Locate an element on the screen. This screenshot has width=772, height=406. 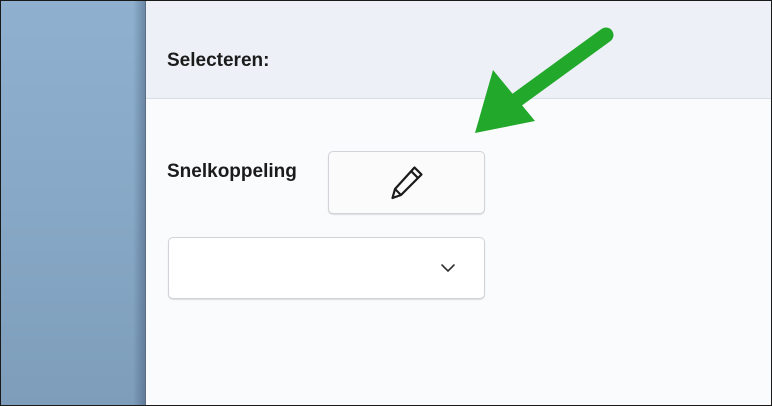
green-arrow-annotation is located at coordinates (543, 87).